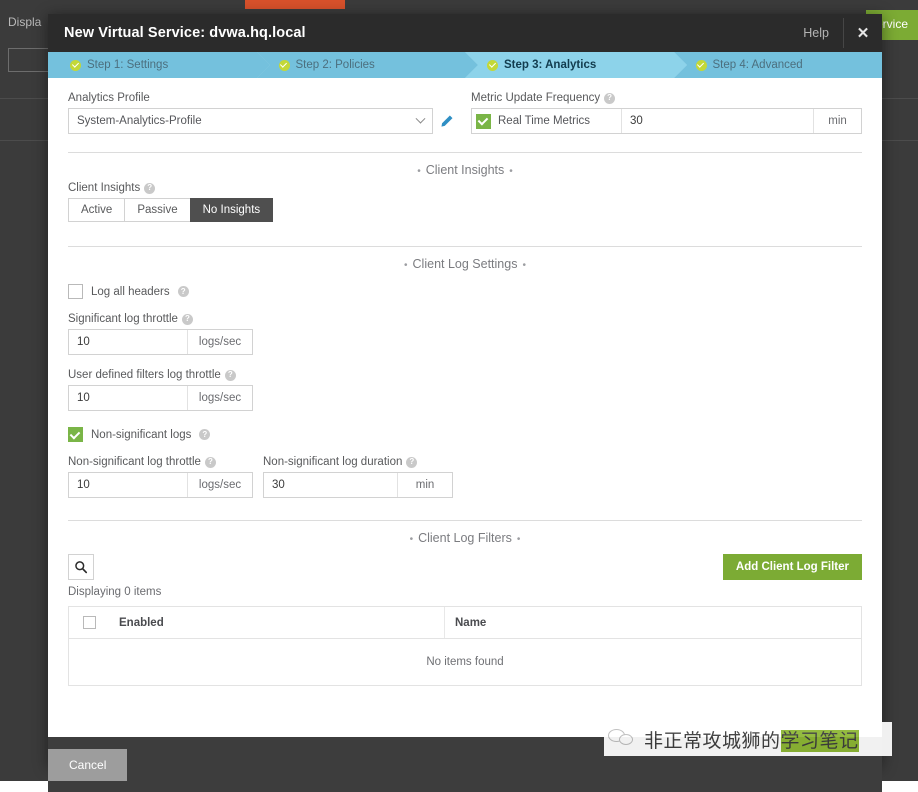 The width and height of the screenshot is (918, 792). I want to click on wizard-step-2: Step 2: Policies, so click(361, 65).